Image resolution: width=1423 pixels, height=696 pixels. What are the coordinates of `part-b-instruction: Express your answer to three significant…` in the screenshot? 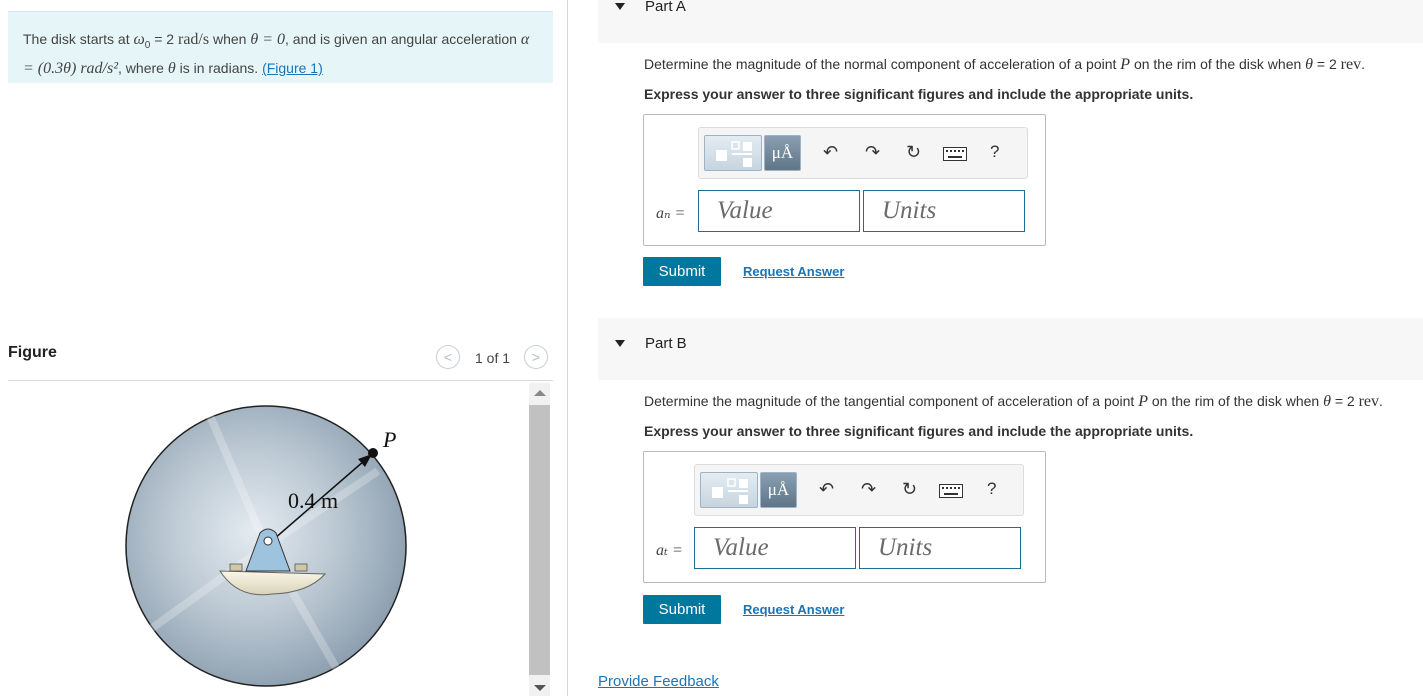 It's located at (919, 431).